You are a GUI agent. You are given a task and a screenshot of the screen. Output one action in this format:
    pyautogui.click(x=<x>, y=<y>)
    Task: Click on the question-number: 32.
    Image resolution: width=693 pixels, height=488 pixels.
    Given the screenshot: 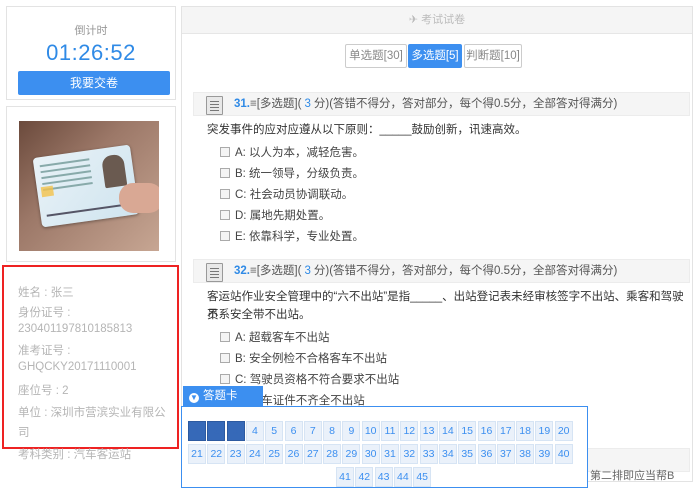 What is the action you would take?
    pyautogui.click(x=242, y=271)
    